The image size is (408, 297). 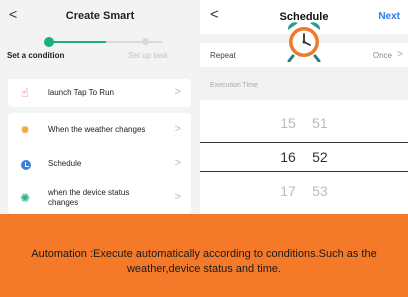 I want to click on step-progress-line, so click(x=77, y=42).